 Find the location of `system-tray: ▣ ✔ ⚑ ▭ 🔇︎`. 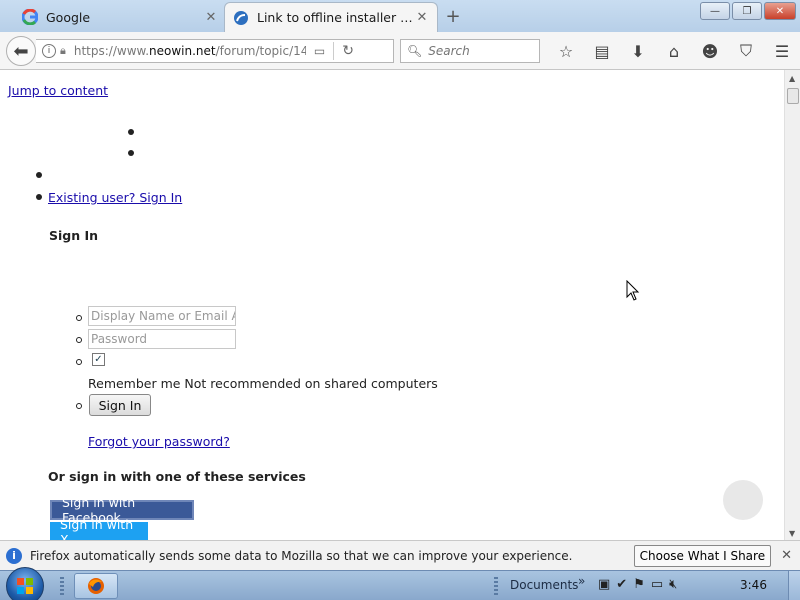

system-tray: ▣ ✔ ⚑ ▭ 🔇︎ is located at coordinates (637, 584).